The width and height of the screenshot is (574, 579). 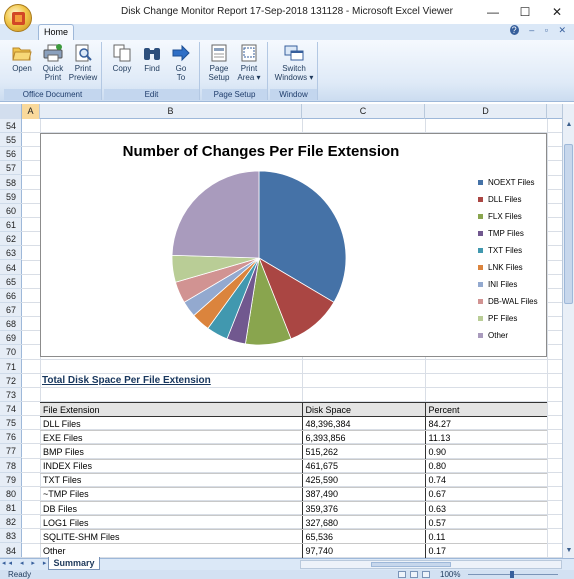 I want to click on cell-disk-space: 6,393,856, so click(x=364, y=438).